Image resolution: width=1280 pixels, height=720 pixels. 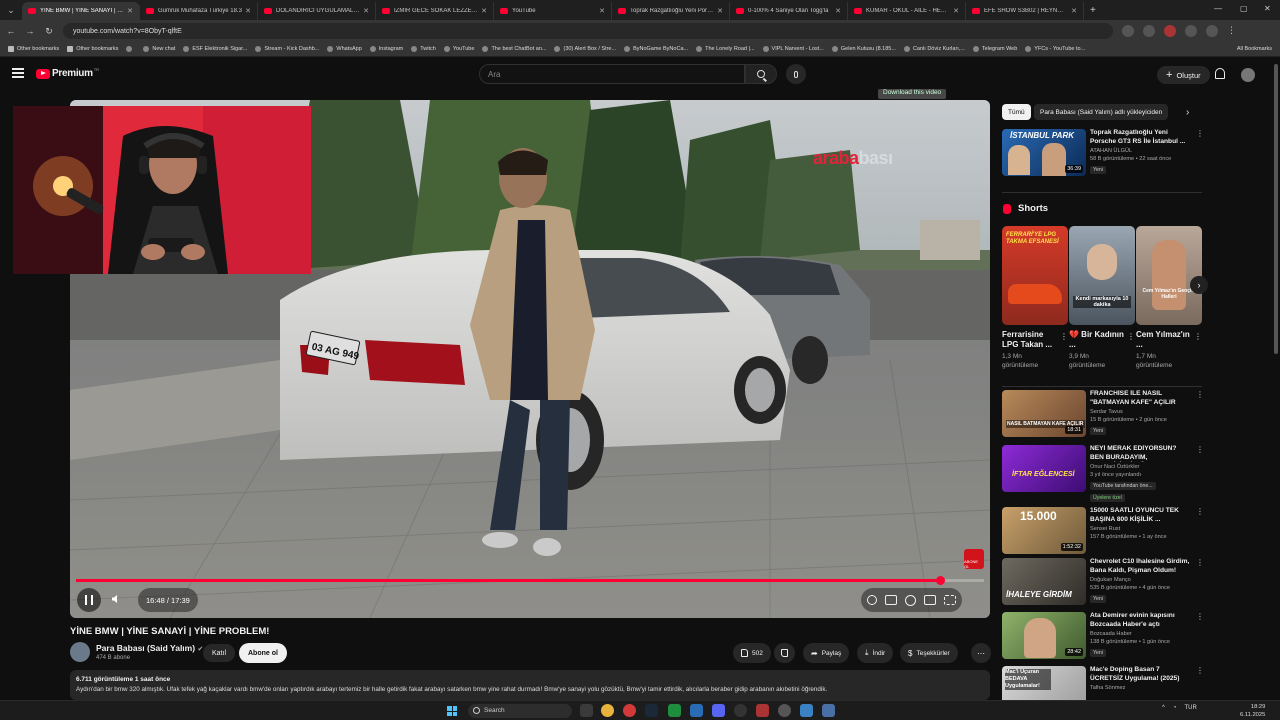 What do you see at coordinates (452, 711) in the screenshot?
I see `windows-start-icon` at bounding box center [452, 711].